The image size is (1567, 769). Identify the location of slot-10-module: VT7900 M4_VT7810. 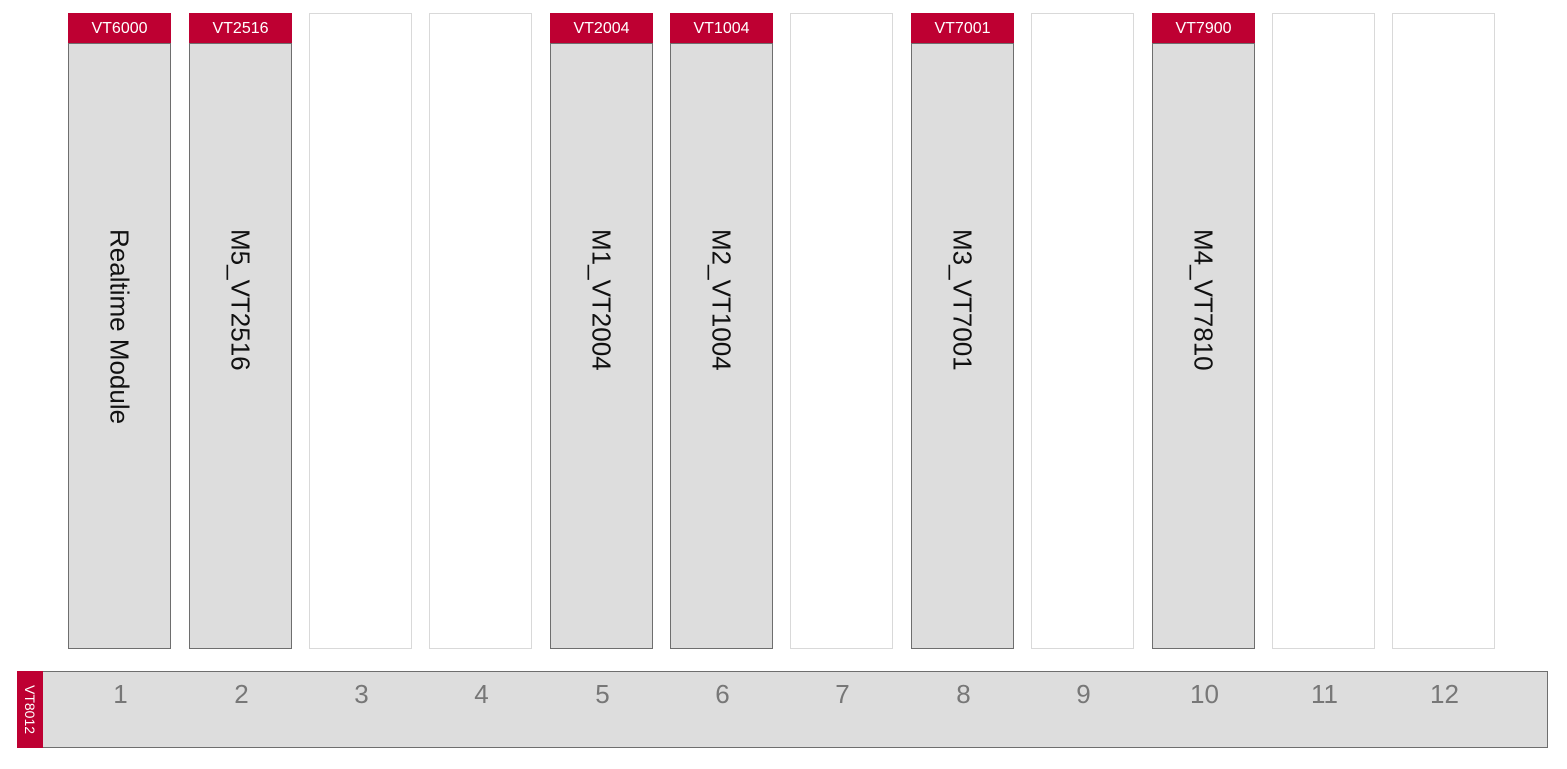
(1203, 331).